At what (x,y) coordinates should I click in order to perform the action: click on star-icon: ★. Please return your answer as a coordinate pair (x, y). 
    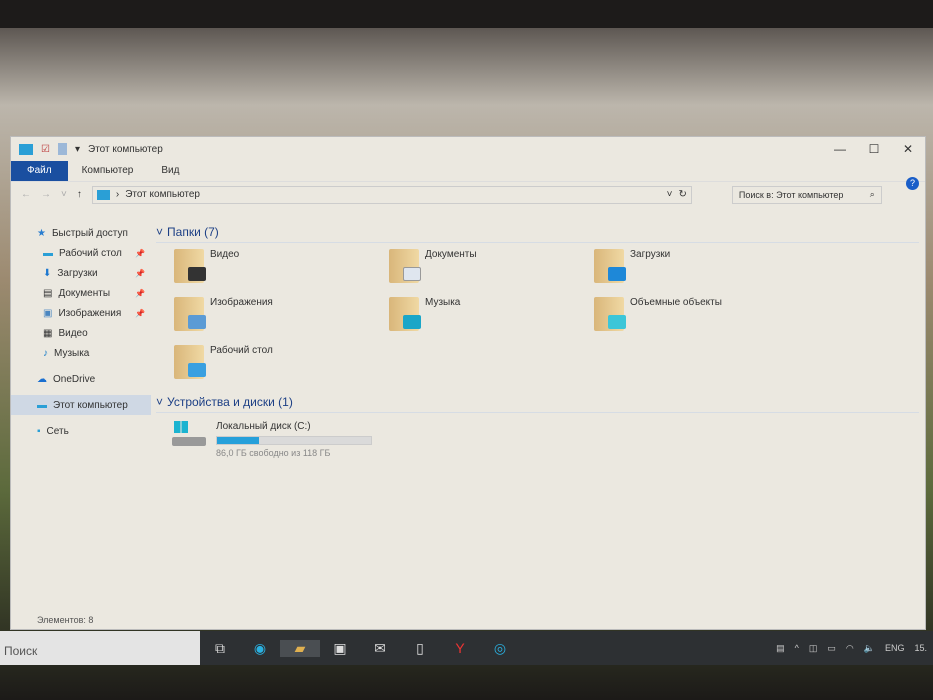
    Looking at the image, I should click on (41, 233).